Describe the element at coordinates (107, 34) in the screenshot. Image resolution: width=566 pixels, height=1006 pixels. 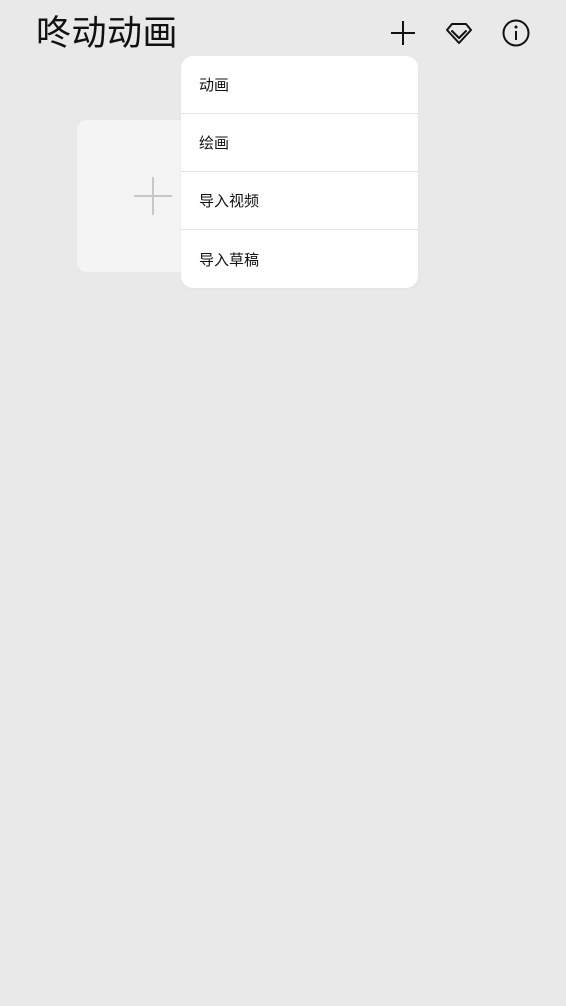
I see `app-title: 咚动动画` at that location.